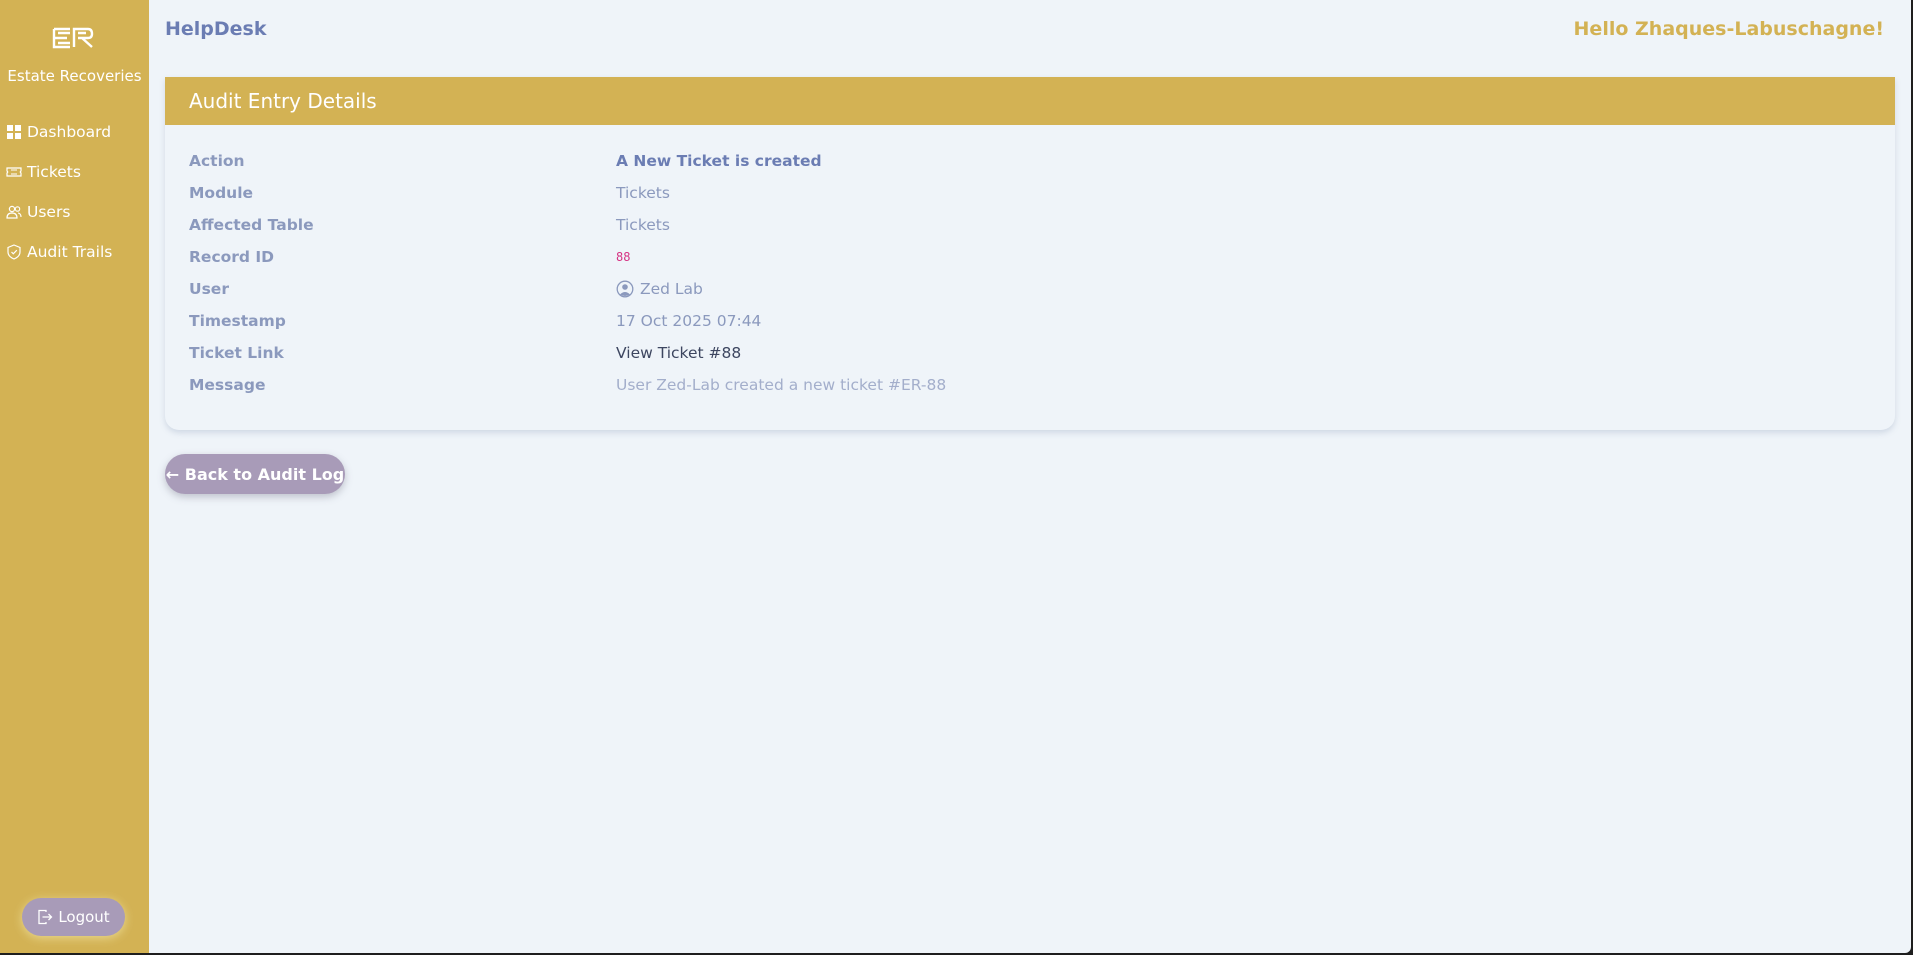 This screenshot has height=955, width=1913. Describe the element at coordinates (1029, 193) in the screenshot. I see `detail-row-module: Module Tickets` at that location.